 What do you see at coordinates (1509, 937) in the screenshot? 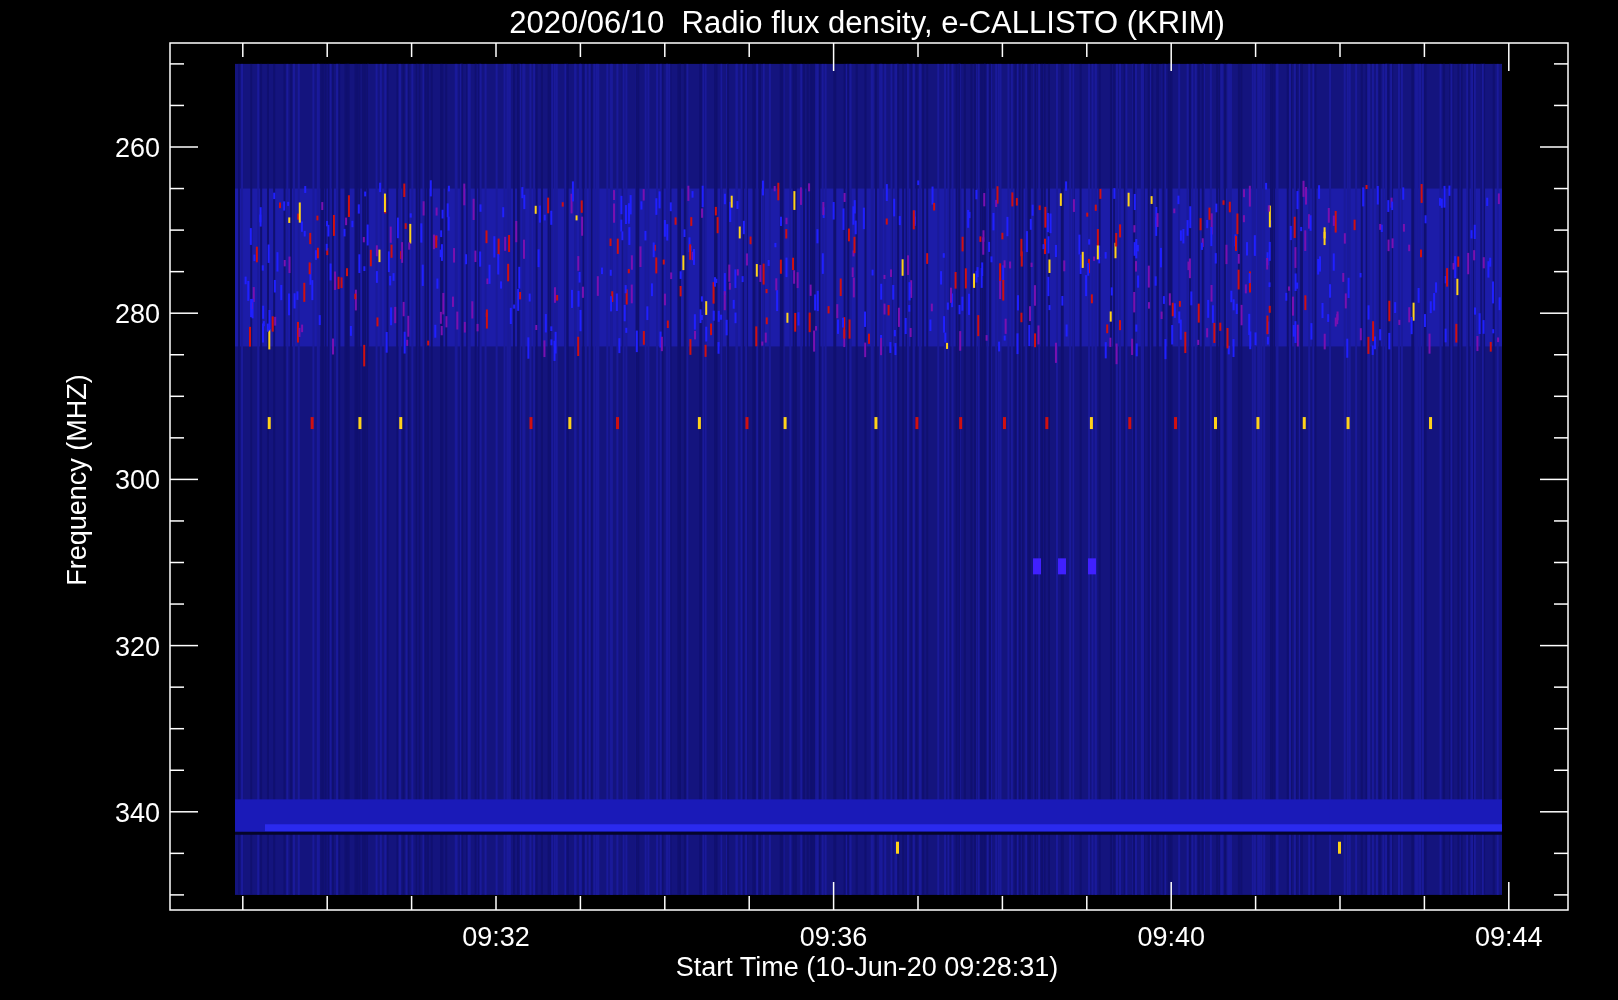
I see `x-tick-label: 09:44` at bounding box center [1509, 937].